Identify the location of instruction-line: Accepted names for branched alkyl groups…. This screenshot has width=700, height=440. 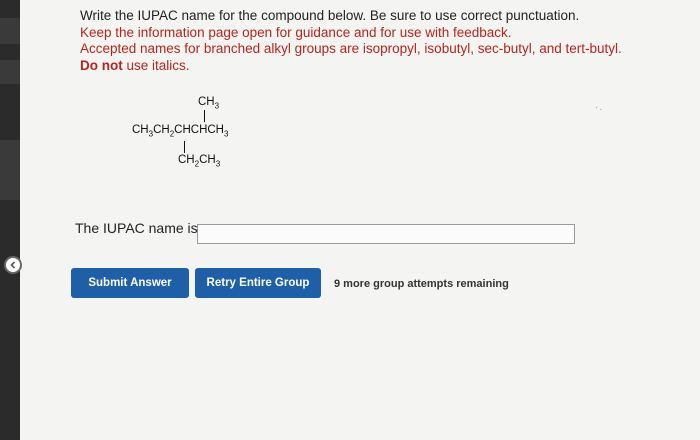
(351, 48).